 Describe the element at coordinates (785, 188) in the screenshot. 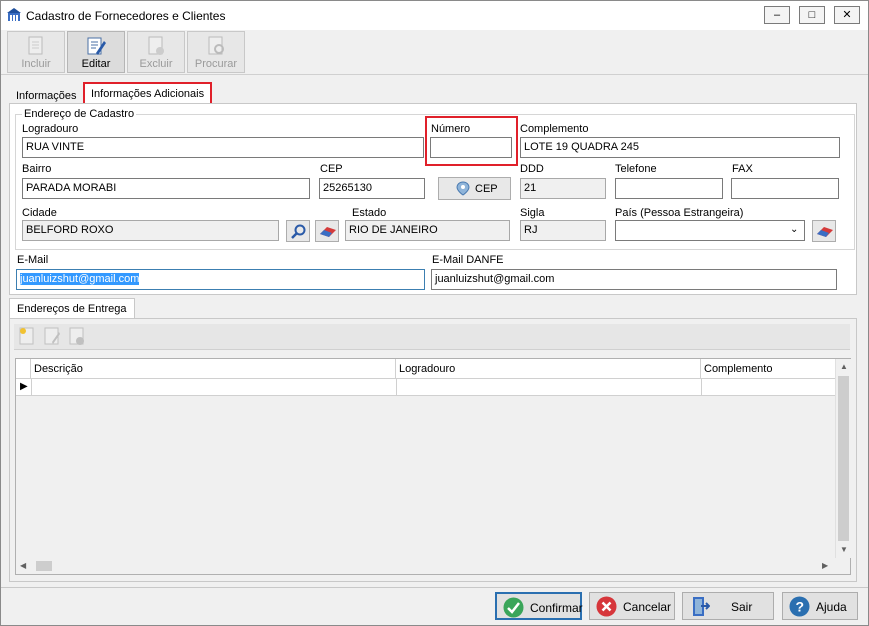

I see `fax-input` at that location.